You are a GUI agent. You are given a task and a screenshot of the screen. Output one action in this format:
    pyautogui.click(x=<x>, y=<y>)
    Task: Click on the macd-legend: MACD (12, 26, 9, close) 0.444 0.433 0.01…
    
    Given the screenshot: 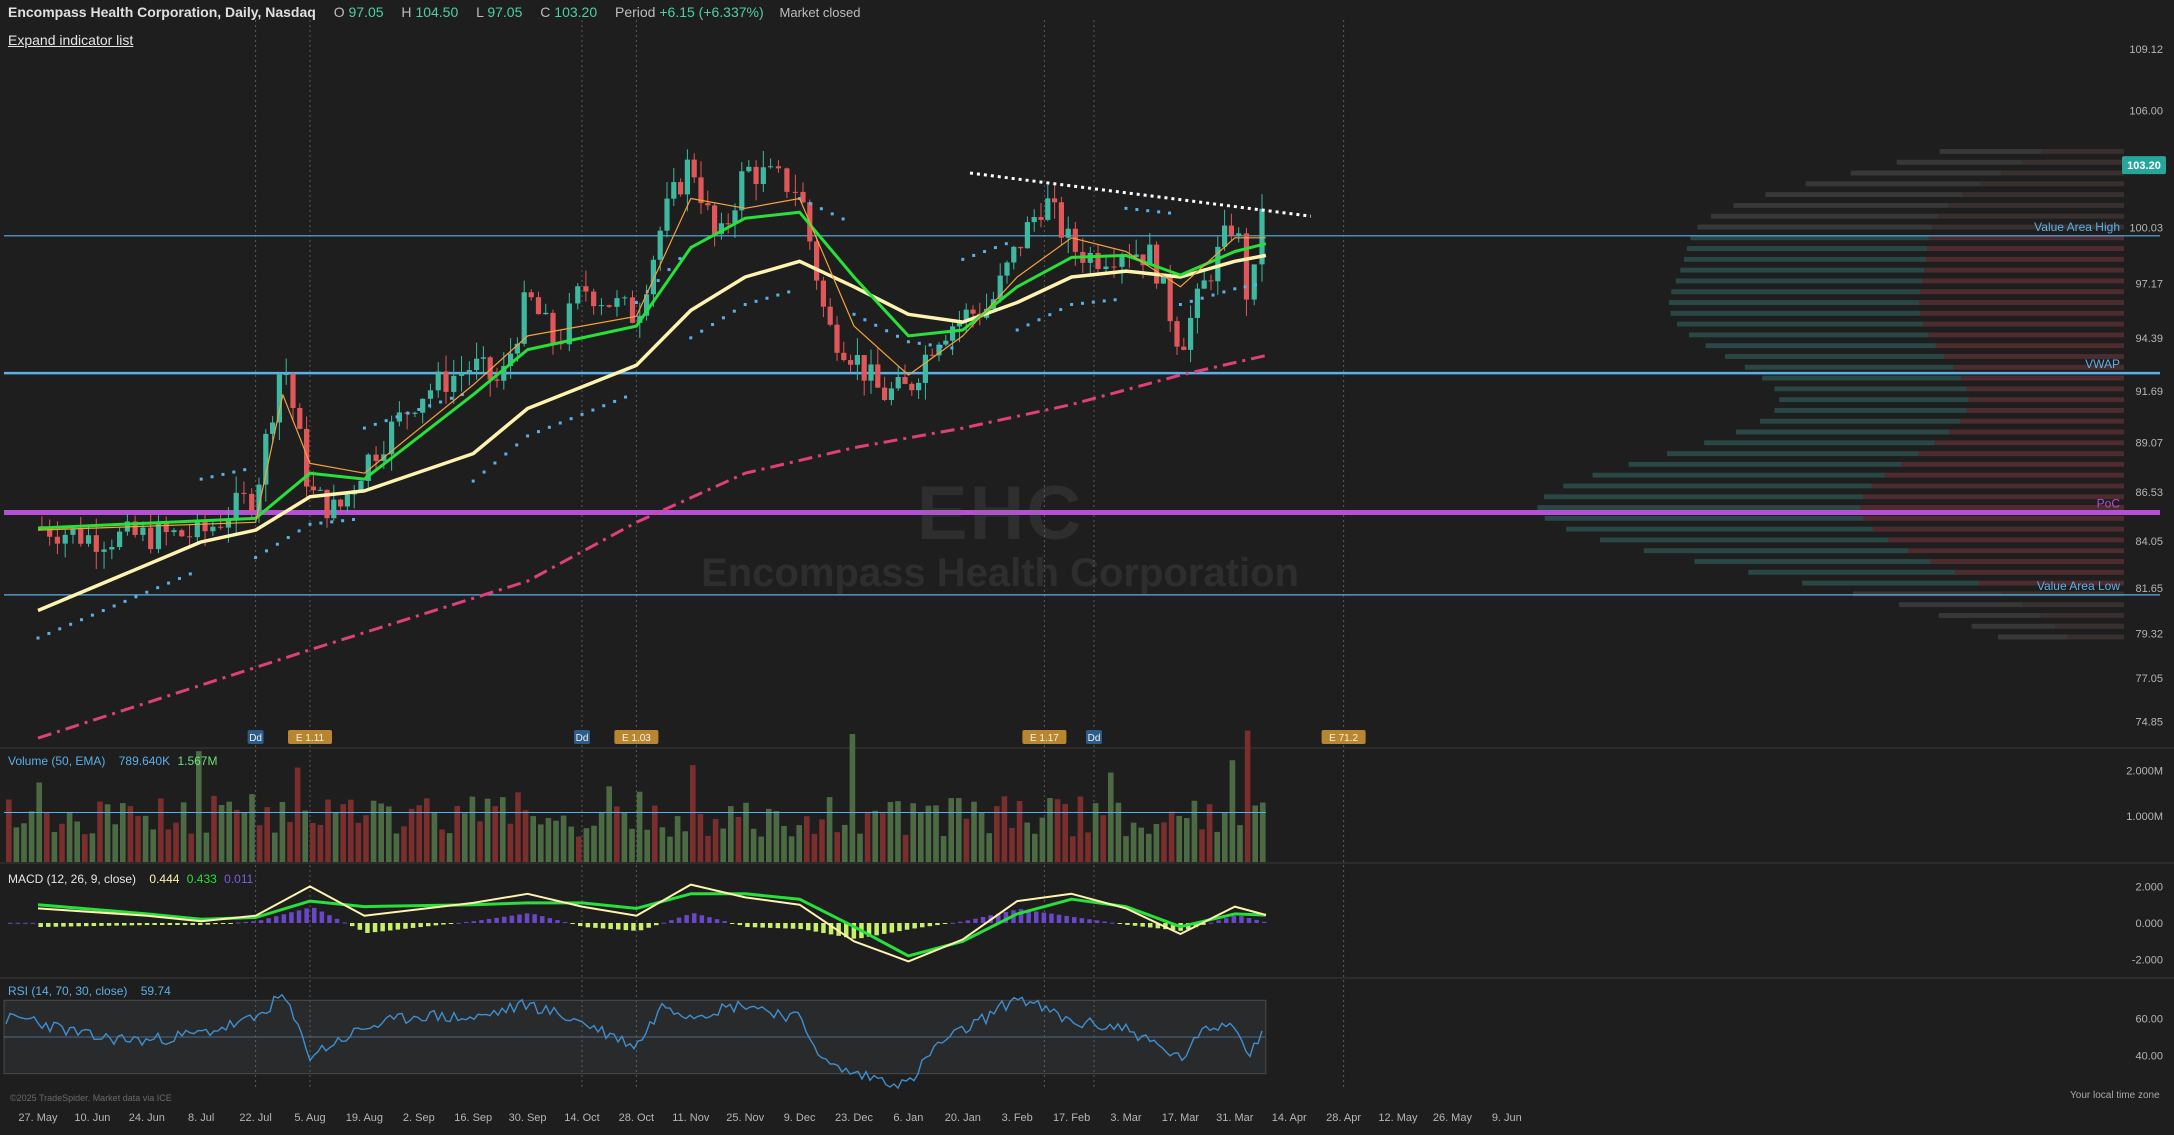 What is the action you would take?
    pyautogui.click(x=130, y=879)
    